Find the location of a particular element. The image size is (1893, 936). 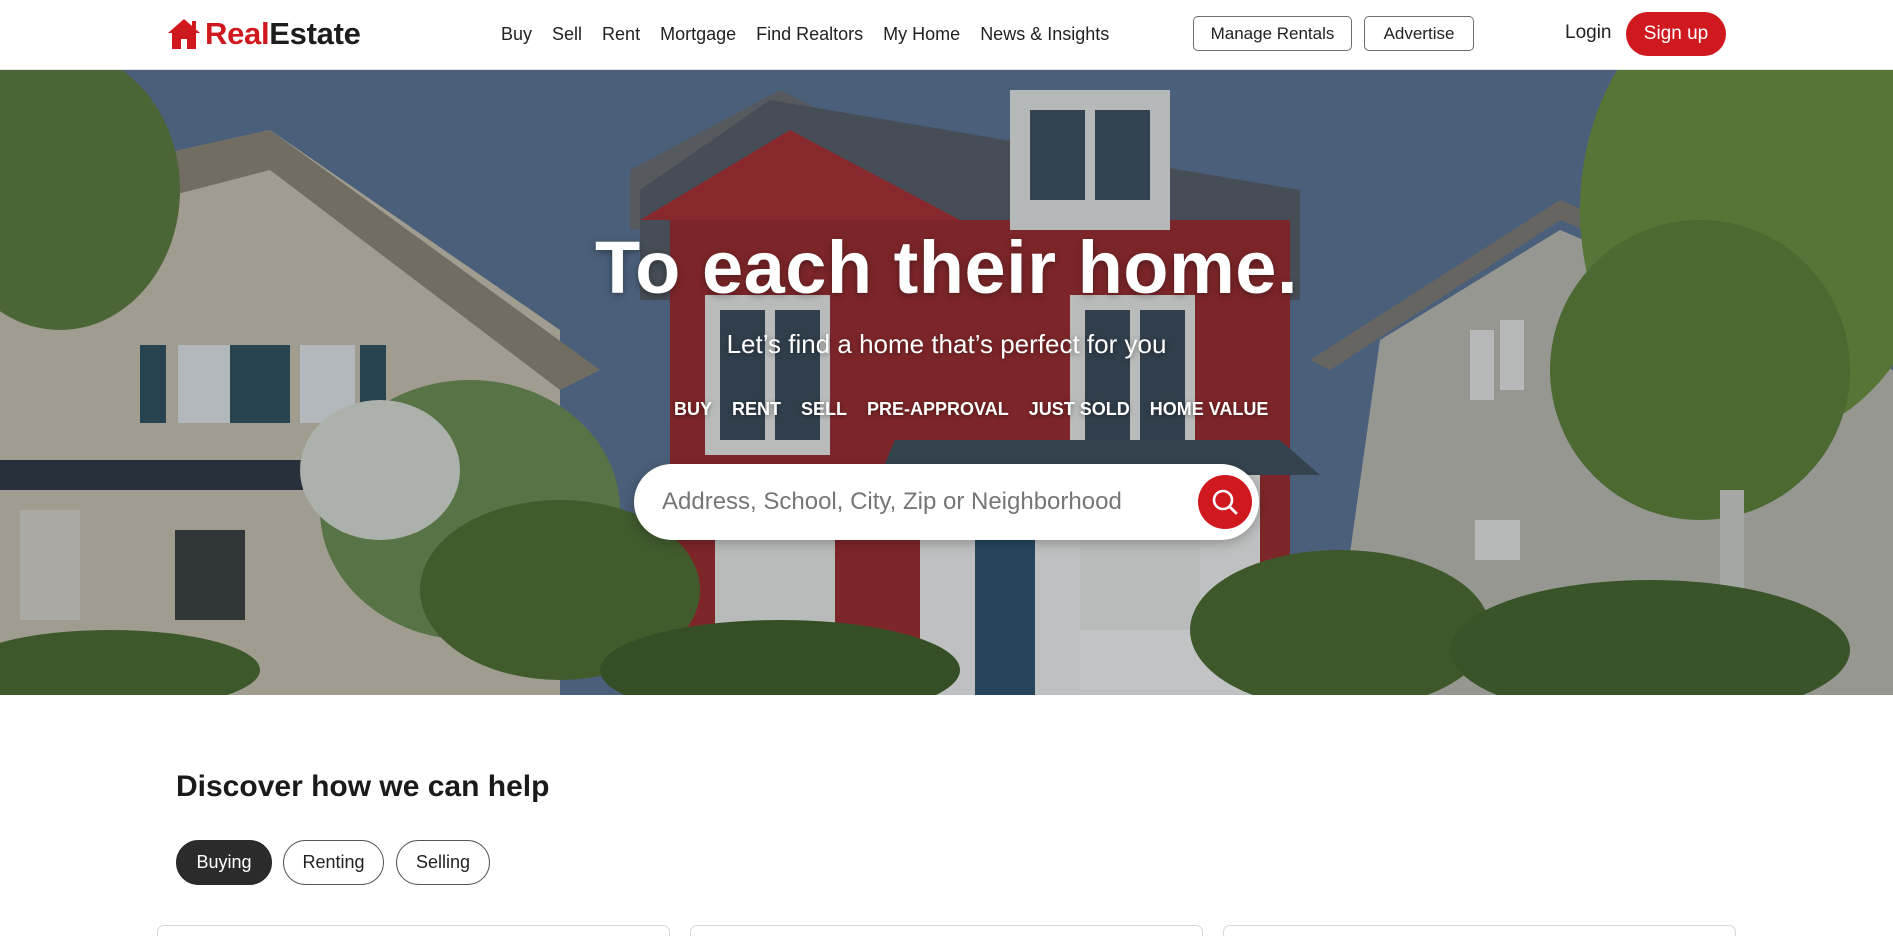

tab-rent: RENT is located at coordinates (756, 409).